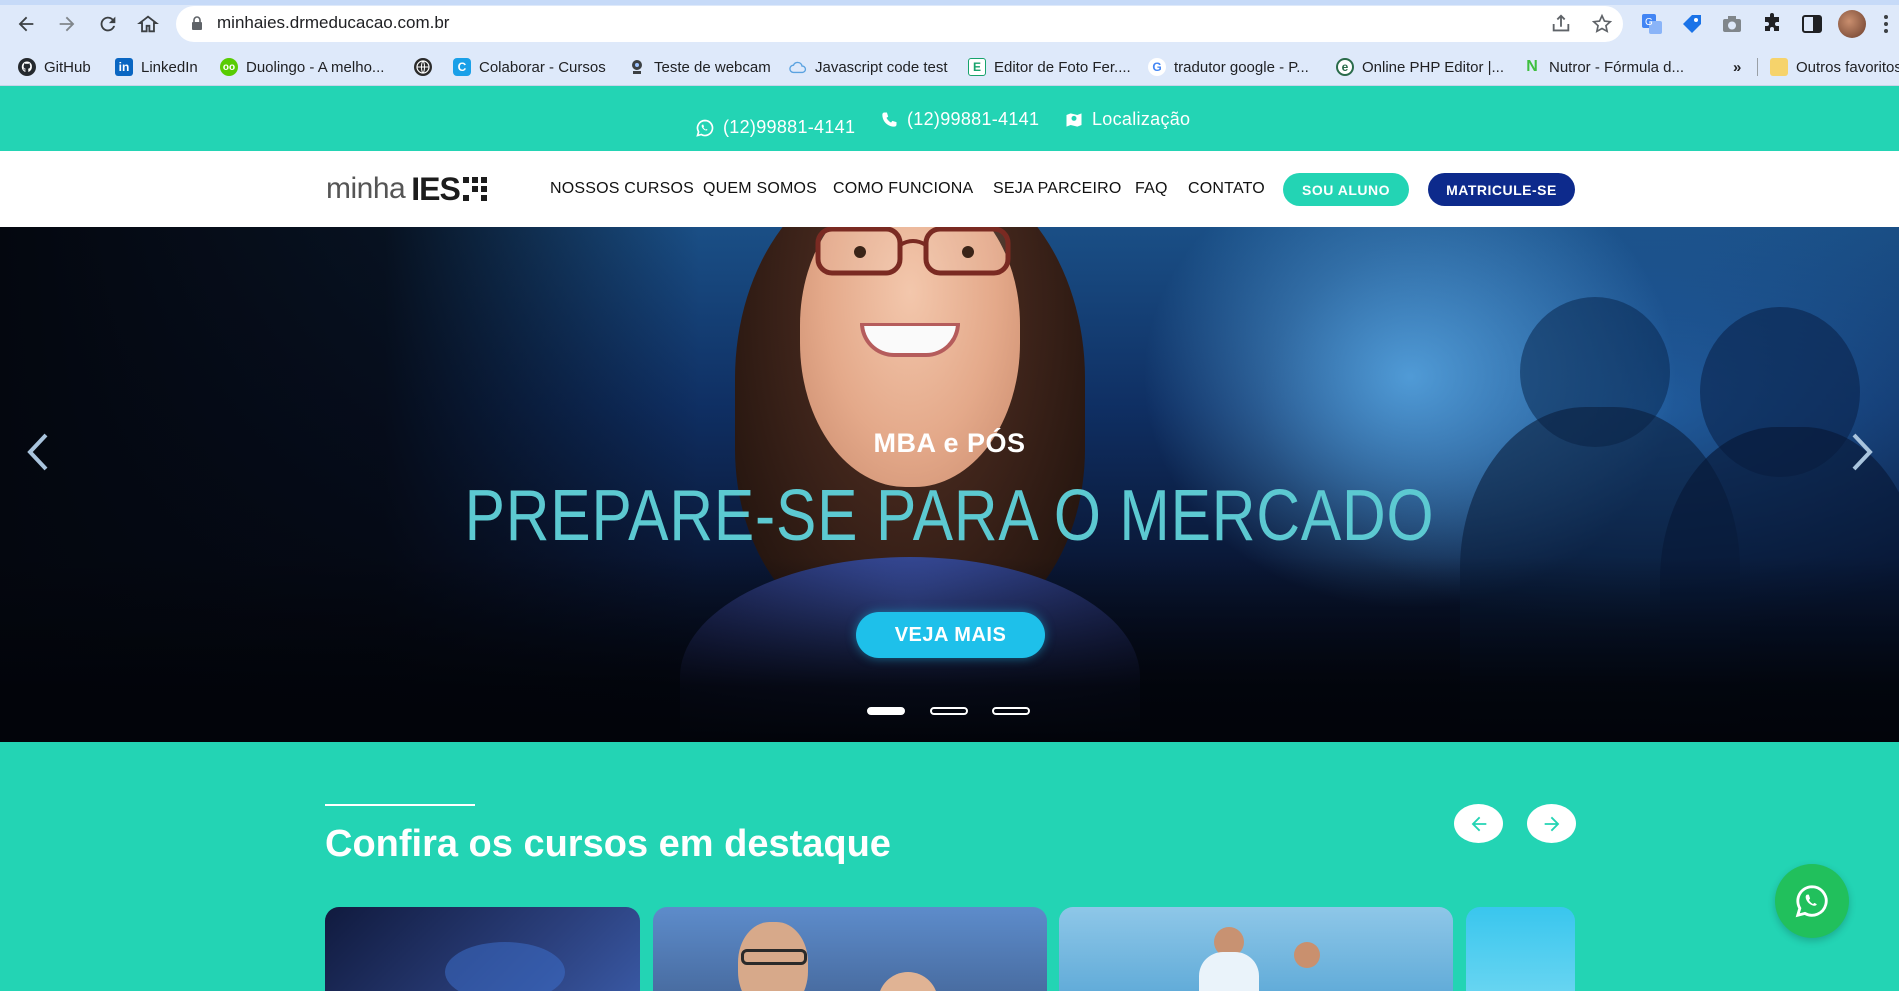 The width and height of the screenshot is (1899, 991). What do you see at coordinates (474, 189) in the screenshot?
I see `logo-dots-mark` at bounding box center [474, 189].